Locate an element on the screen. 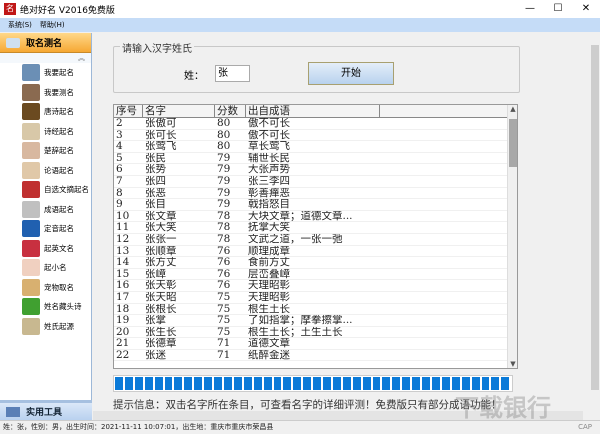  table-row: 7 张四 79 张三李四 is located at coordinates (315, 182).